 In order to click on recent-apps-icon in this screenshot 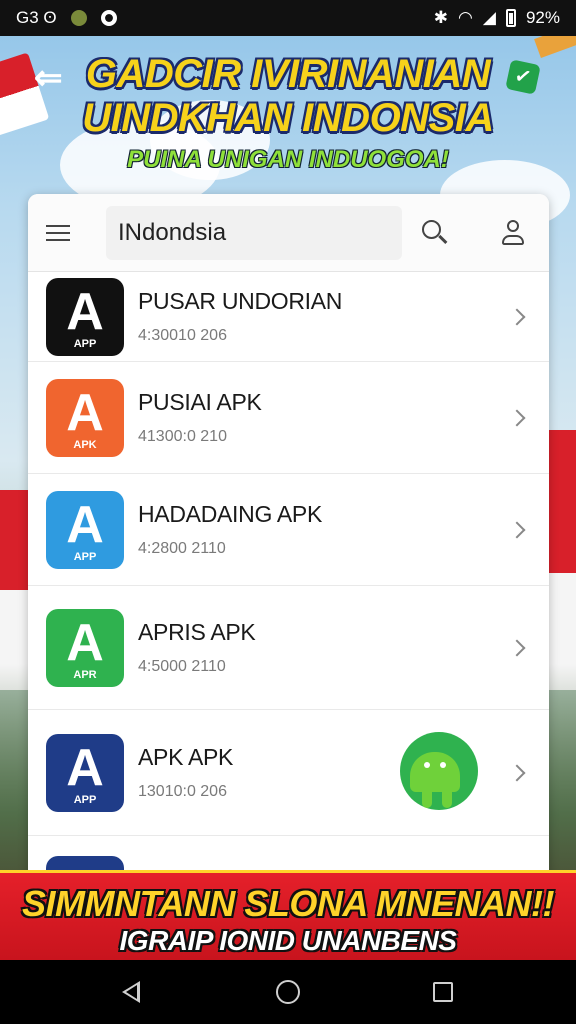, I will do `click(443, 992)`.